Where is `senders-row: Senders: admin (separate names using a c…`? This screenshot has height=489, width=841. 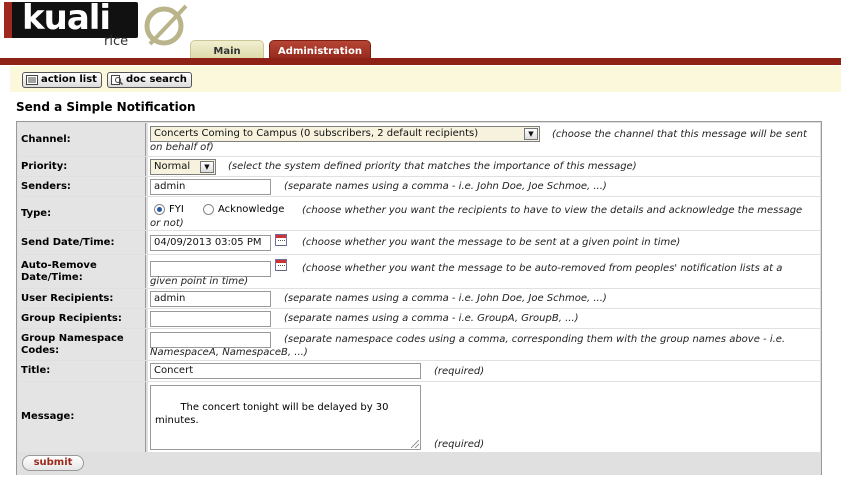 senders-row: Senders: admin (separate names using a c… is located at coordinates (419, 186).